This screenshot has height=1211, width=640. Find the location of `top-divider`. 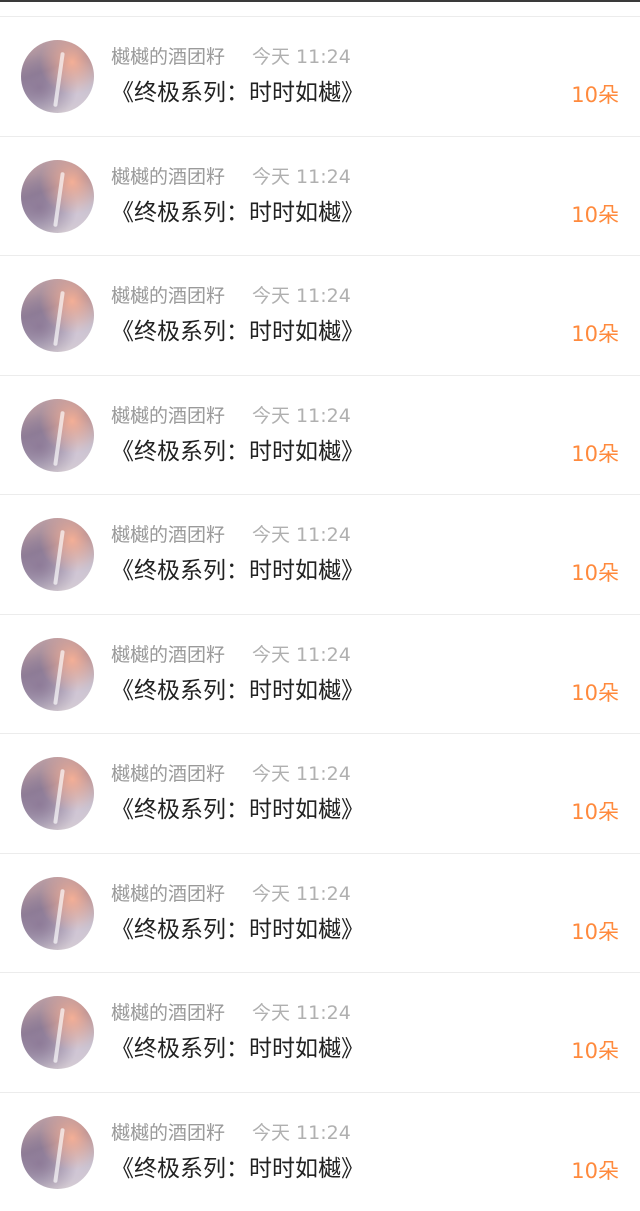

top-divider is located at coordinates (320, 1).